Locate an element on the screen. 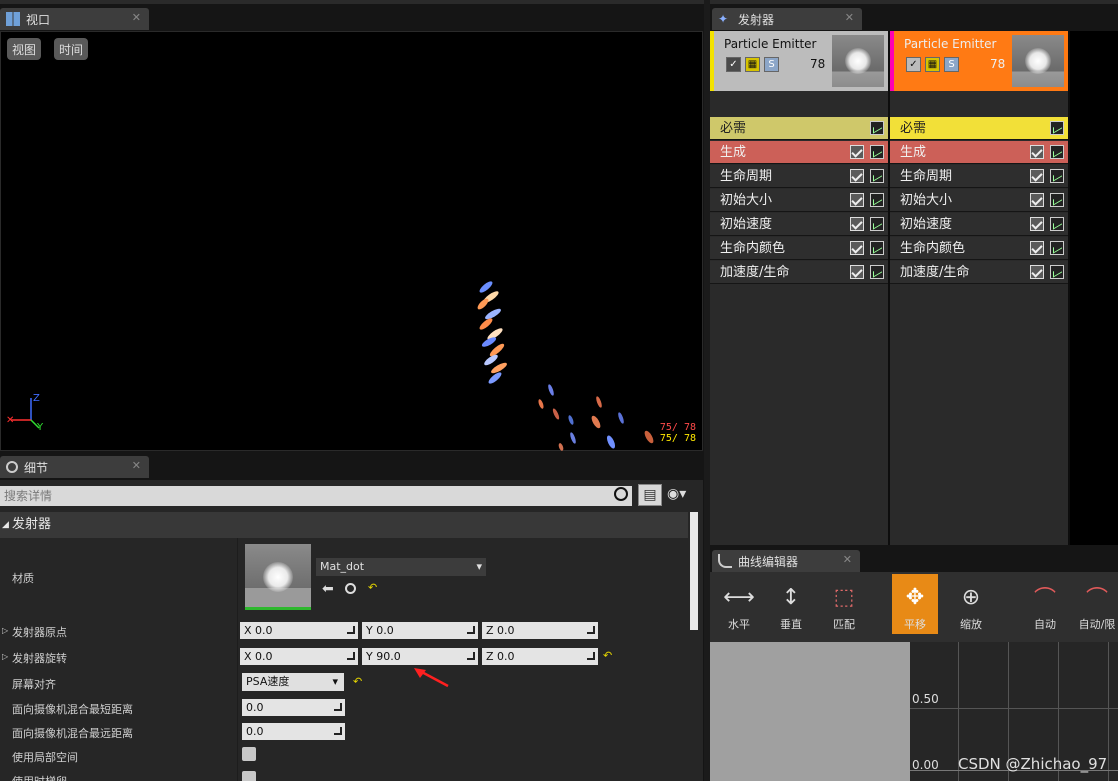 This screenshot has width=1118, height=781. search-input: 搜索详情 is located at coordinates (316, 496).